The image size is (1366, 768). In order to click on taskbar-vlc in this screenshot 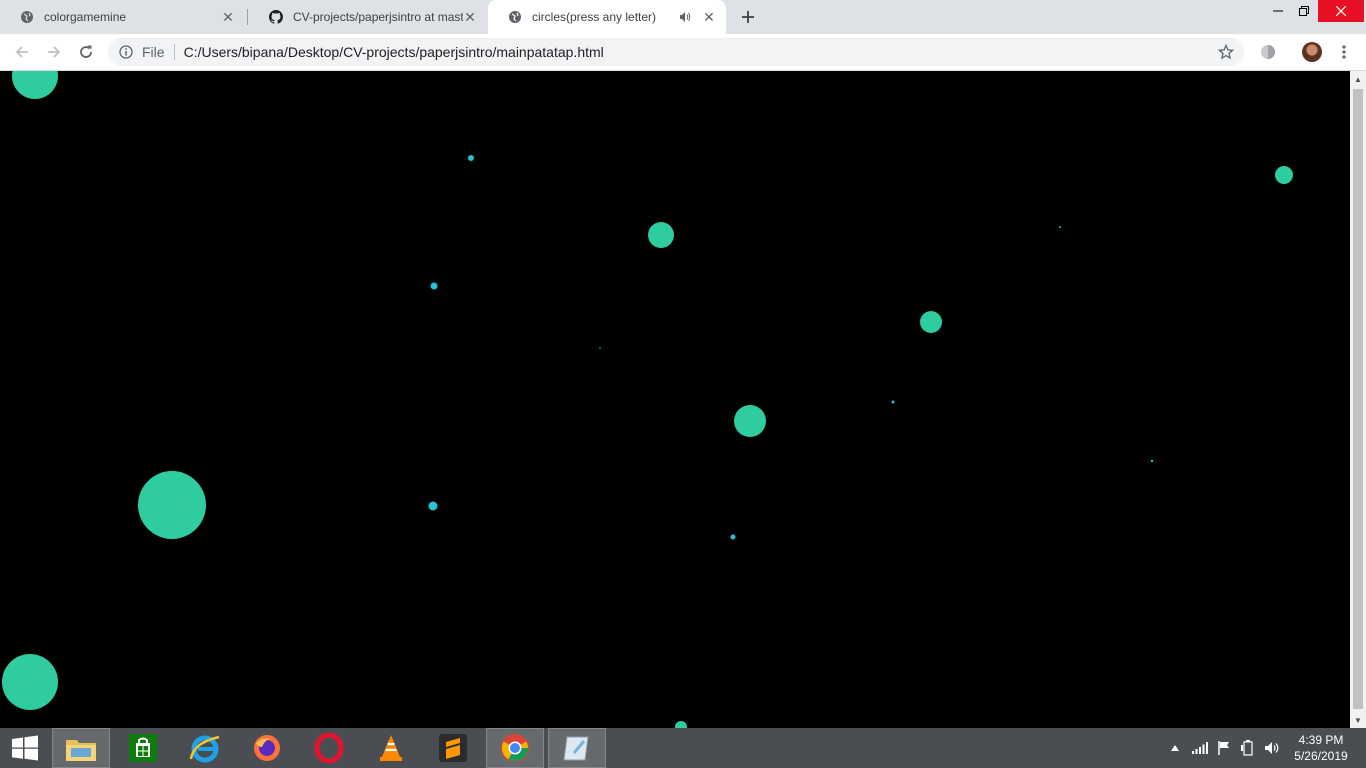, I will do `click(391, 748)`.